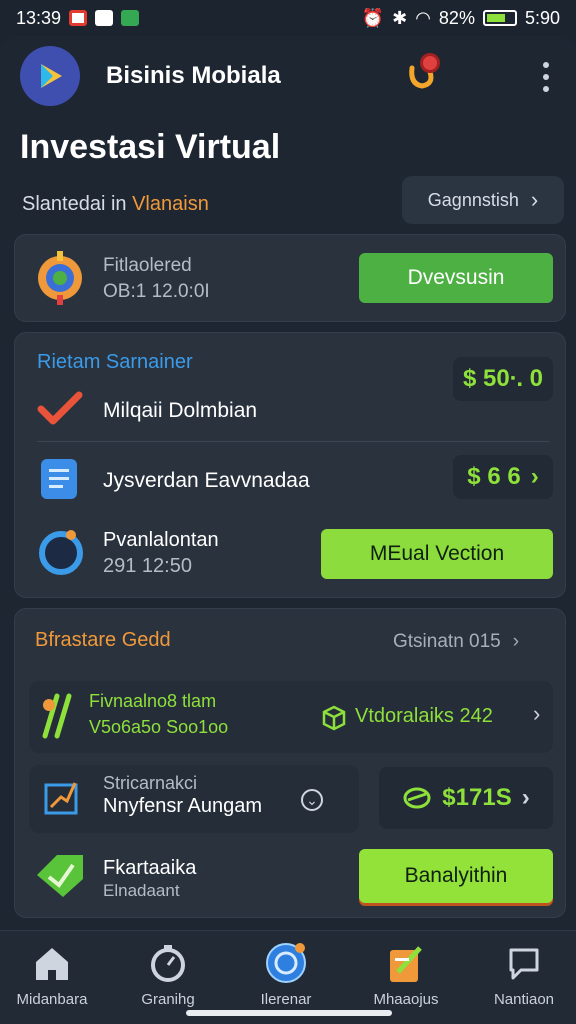 This screenshot has height=1024, width=576. What do you see at coordinates (161, 540) in the screenshot?
I see `summary-row3-label: Pvanlalontan` at bounding box center [161, 540].